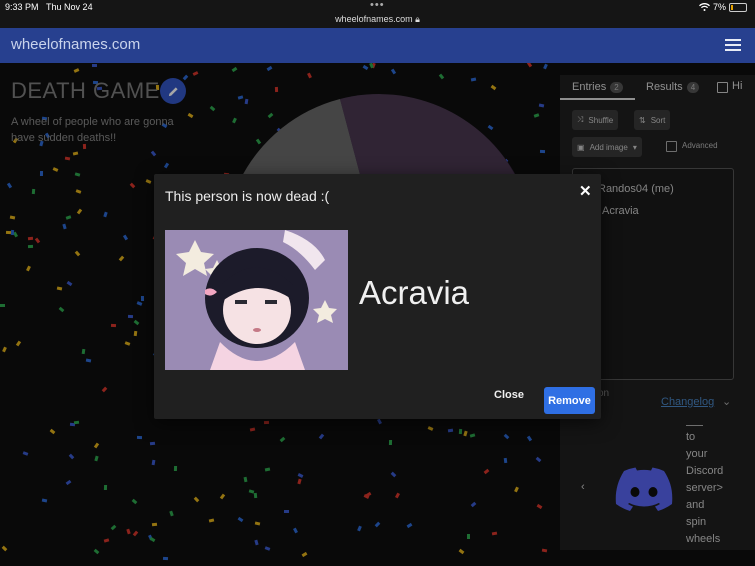 The height and width of the screenshot is (566, 755). Describe the element at coordinates (569, 400) in the screenshot. I see `remove-button: Remove` at that location.